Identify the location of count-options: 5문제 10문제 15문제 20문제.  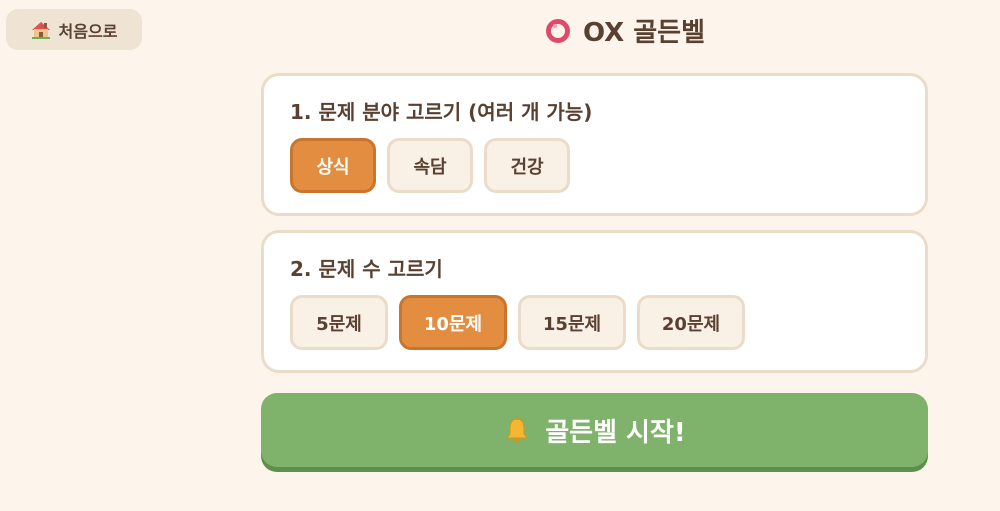
(594, 322).